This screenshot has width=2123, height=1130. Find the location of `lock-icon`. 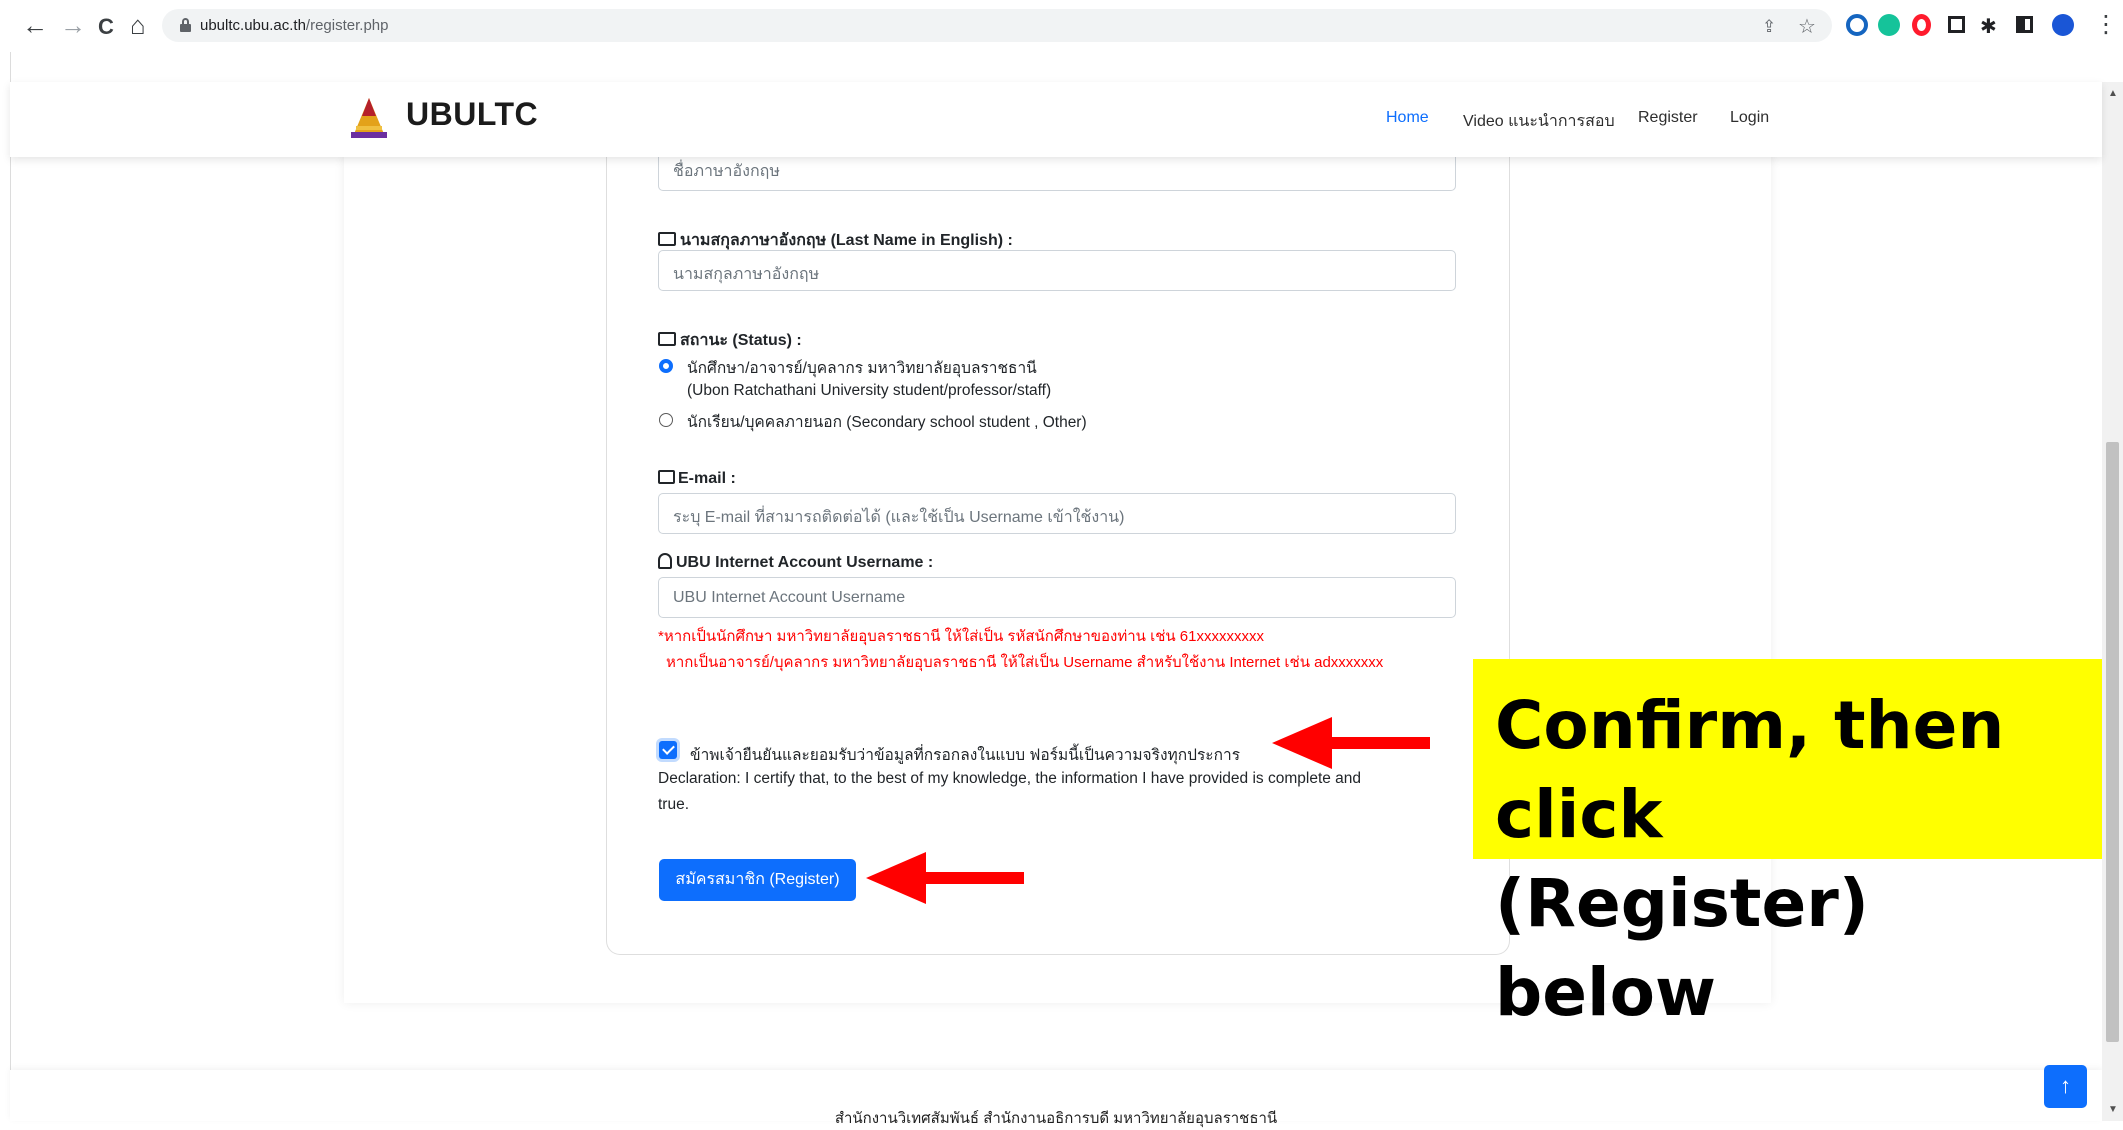

lock-icon is located at coordinates (185, 25).